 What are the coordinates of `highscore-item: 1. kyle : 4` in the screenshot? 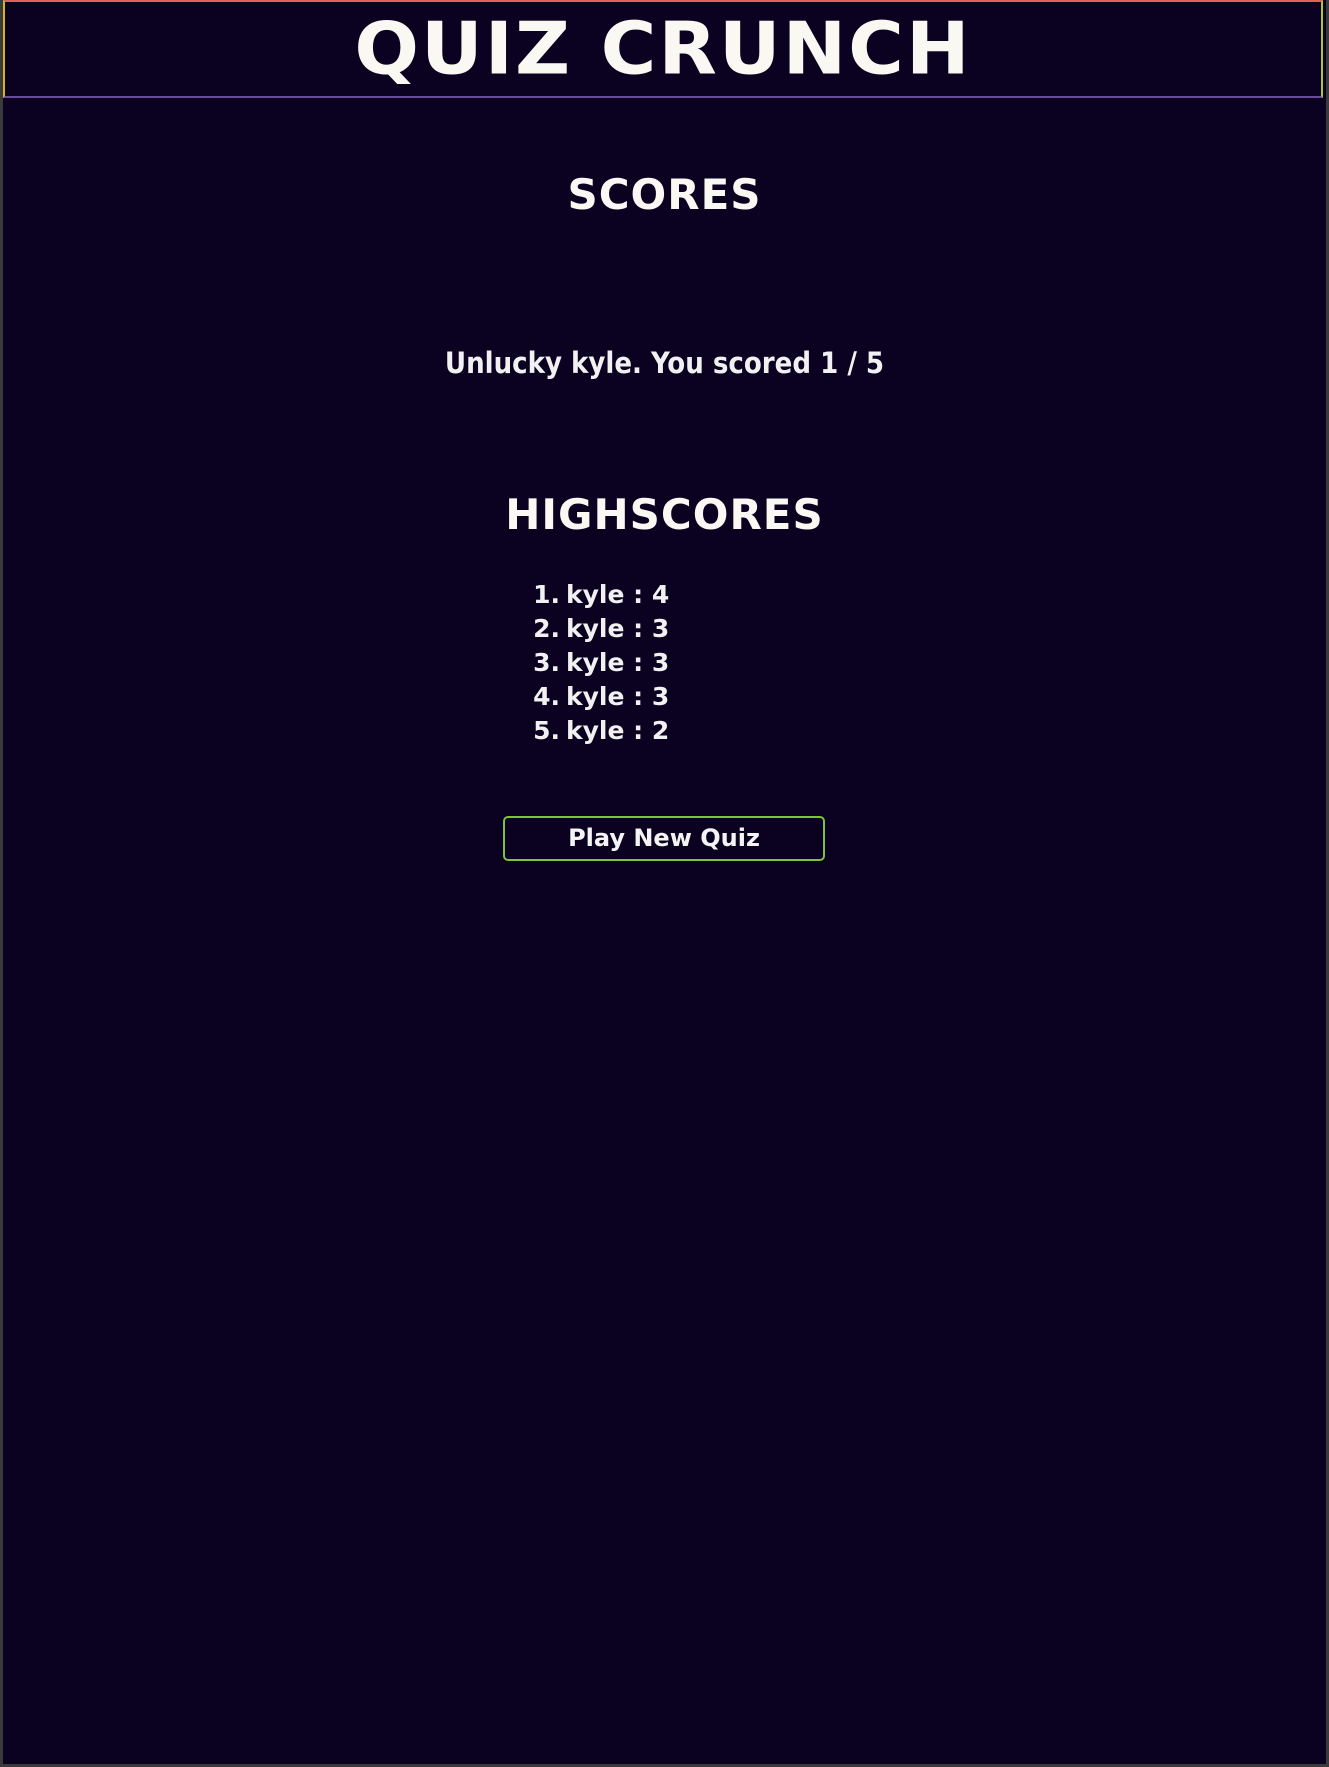 It's located at (594, 595).